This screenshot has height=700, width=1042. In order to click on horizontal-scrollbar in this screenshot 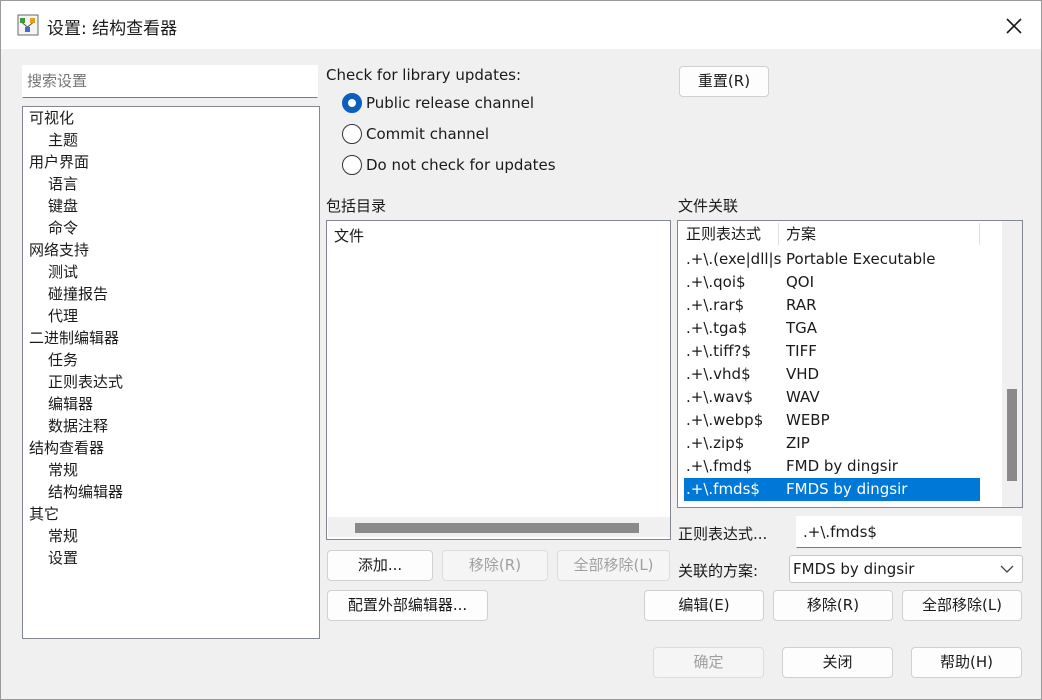, I will do `click(499, 527)`.